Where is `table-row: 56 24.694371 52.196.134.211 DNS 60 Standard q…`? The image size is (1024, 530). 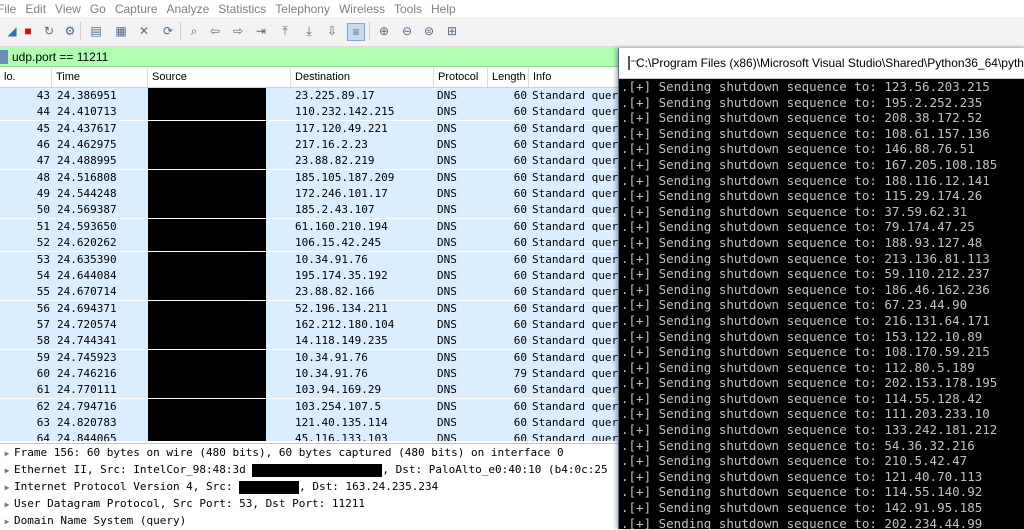
table-row: 56 24.694371 52.196.134.211 DNS 60 Standard q… is located at coordinates (320, 308).